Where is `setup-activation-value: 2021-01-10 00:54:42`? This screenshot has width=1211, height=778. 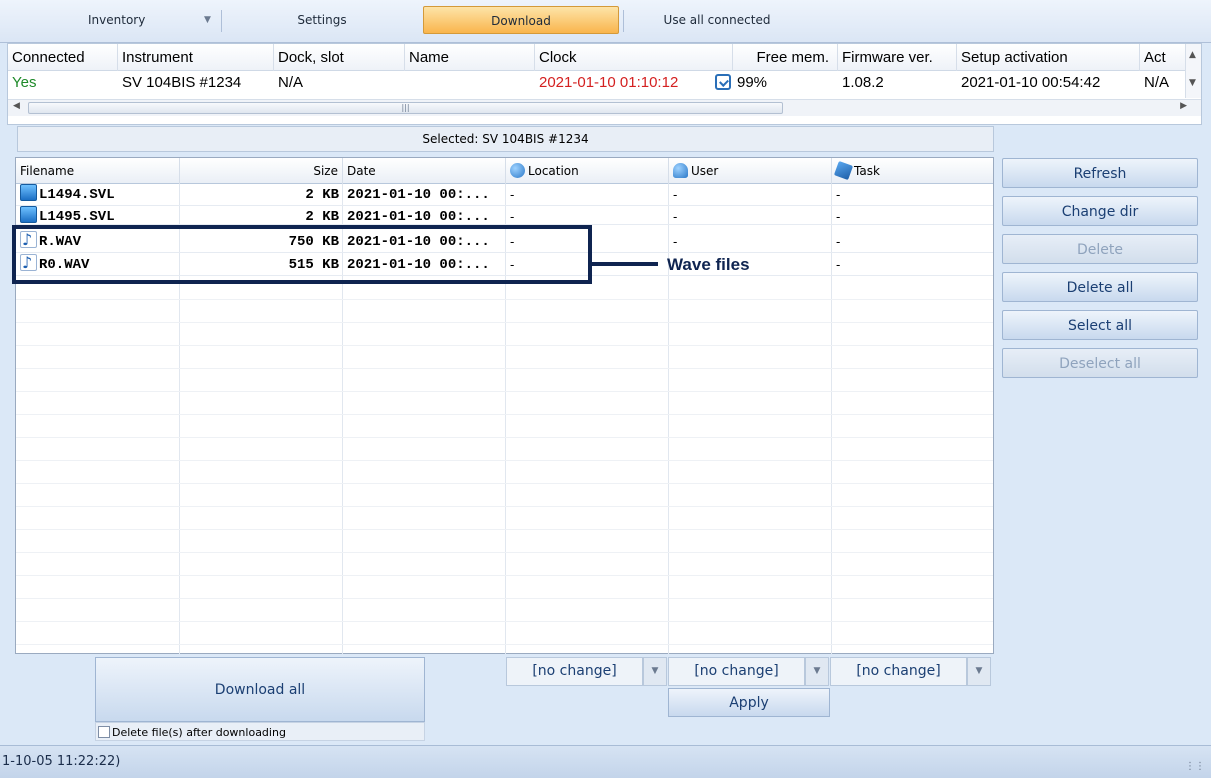
setup-activation-value: 2021-01-10 00:54:42 is located at coordinates (1031, 82).